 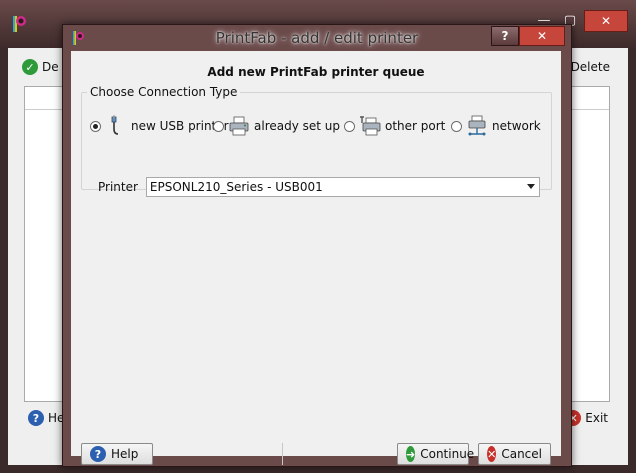 What do you see at coordinates (297, 126) in the screenshot?
I see `option-label: already set up` at bounding box center [297, 126].